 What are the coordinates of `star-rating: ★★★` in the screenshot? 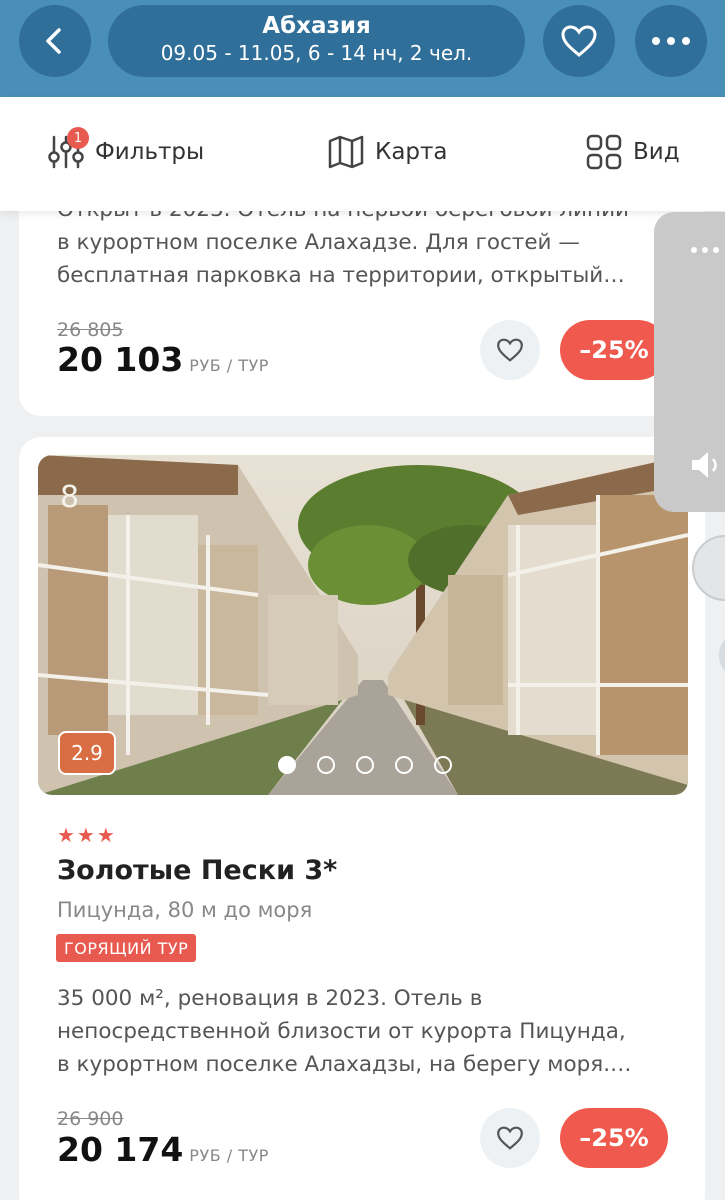 It's located at (87, 835).